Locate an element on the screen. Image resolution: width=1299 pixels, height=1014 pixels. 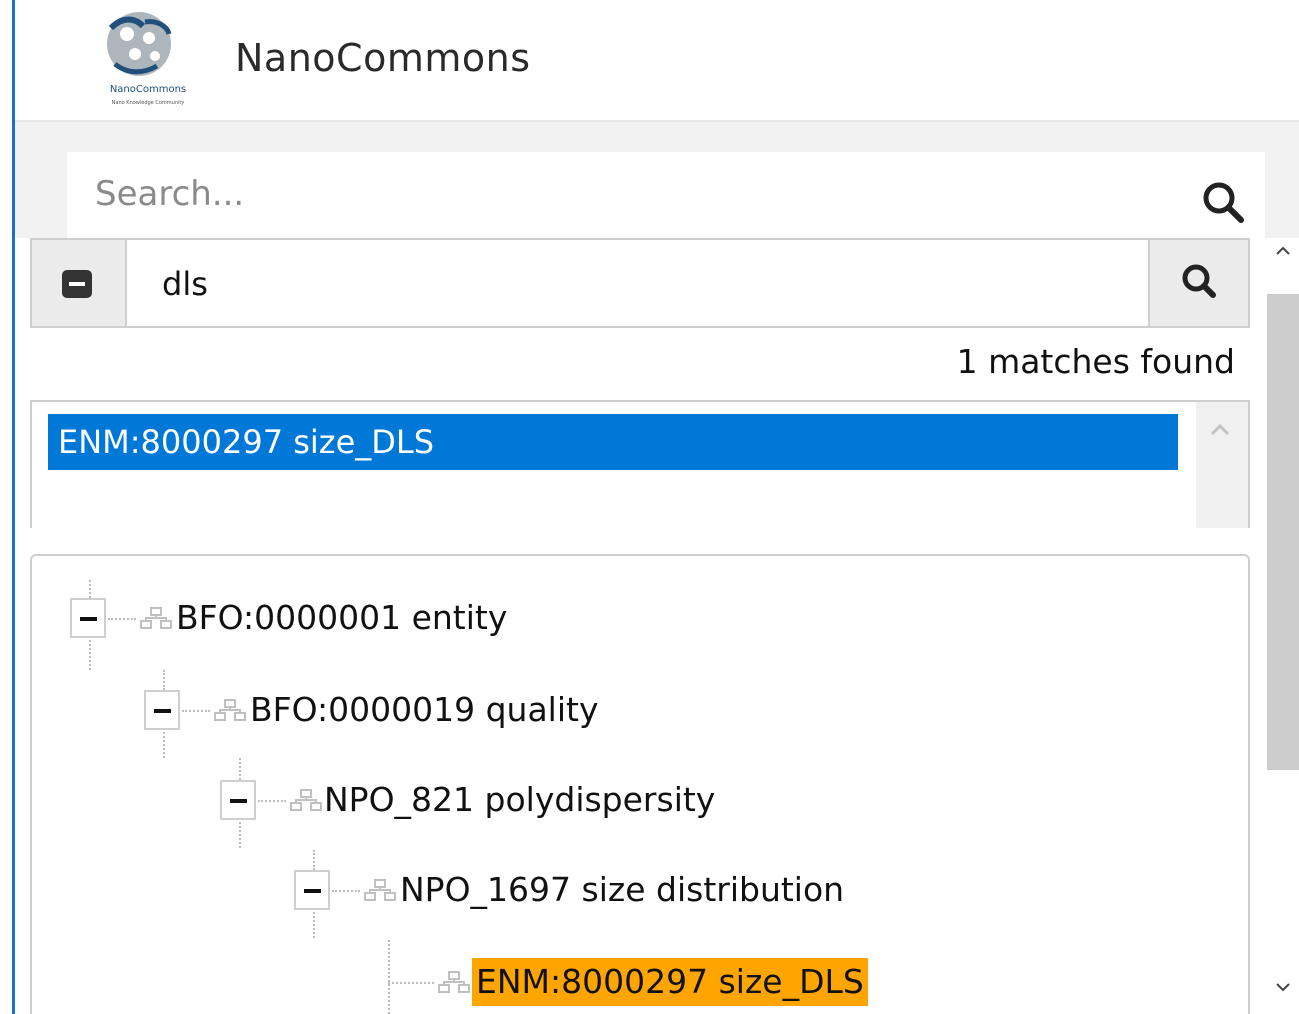
search-results-list: ENM:8000297 size_DLS is located at coordinates (640, 464).